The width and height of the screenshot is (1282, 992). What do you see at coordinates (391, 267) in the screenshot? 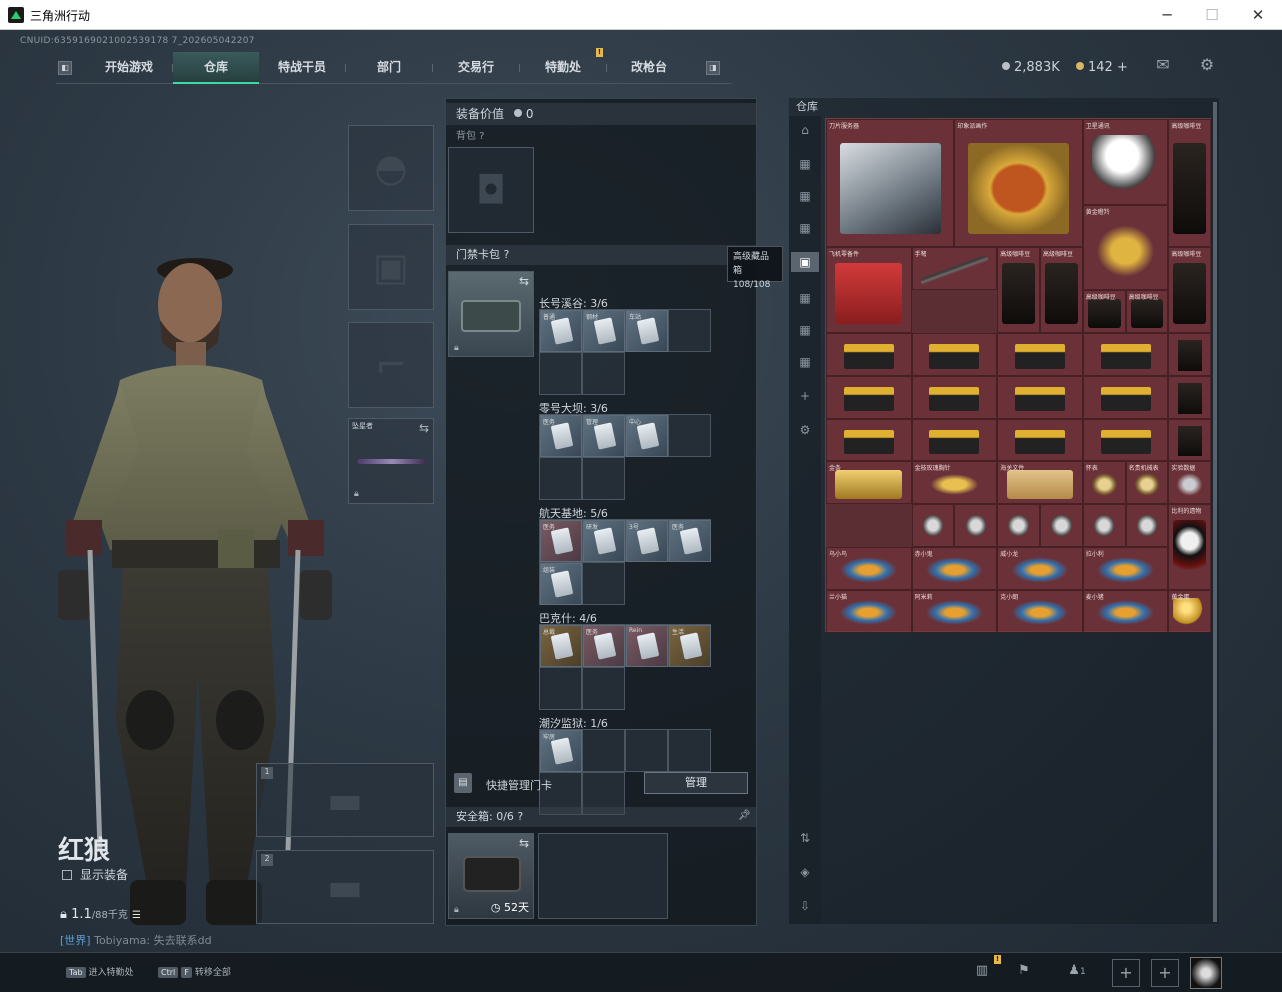
I see `armor-slot: ▣` at bounding box center [391, 267].